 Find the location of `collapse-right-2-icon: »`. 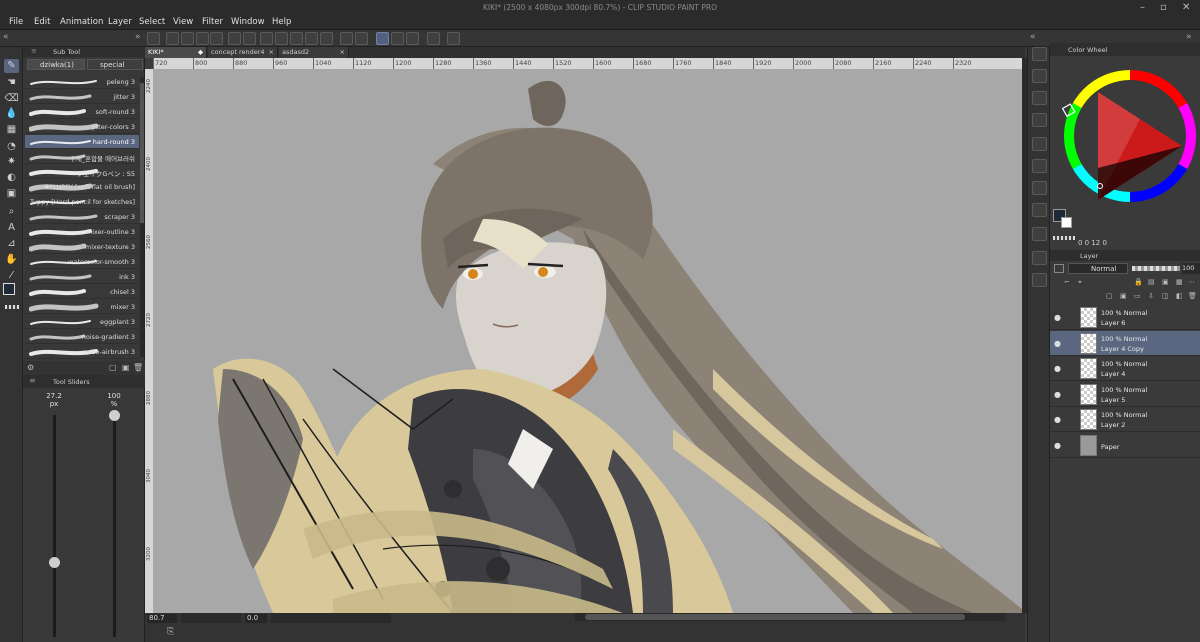

collapse-right-2-icon: » is located at coordinates (1189, 37).